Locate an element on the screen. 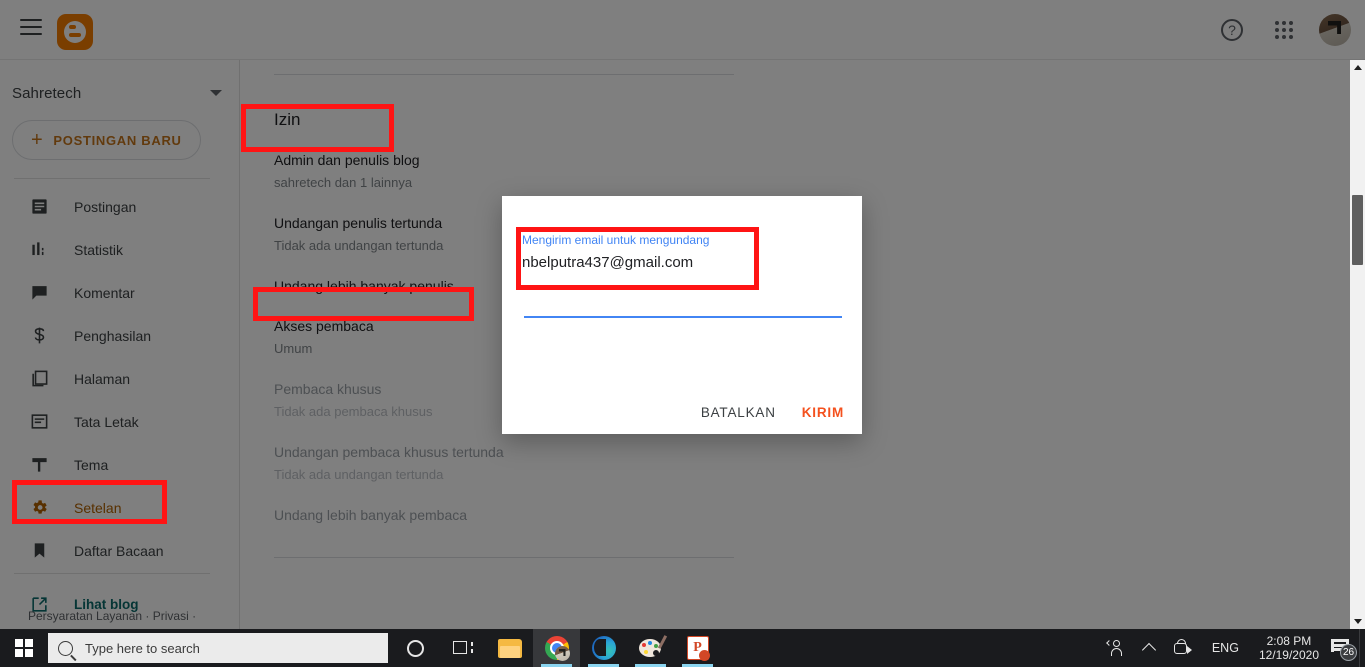 This screenshot has height=667, width=1365. show-desktop-button is located at coordinates (1362, 648).